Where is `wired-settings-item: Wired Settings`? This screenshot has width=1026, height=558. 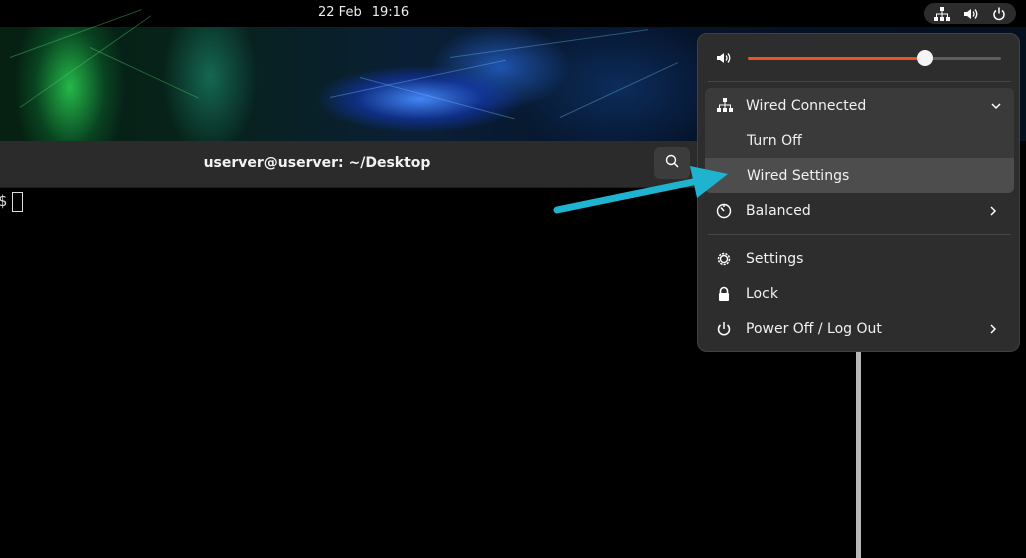 wired-settings-item: Wired Settings is located at coordinates (859, 175).